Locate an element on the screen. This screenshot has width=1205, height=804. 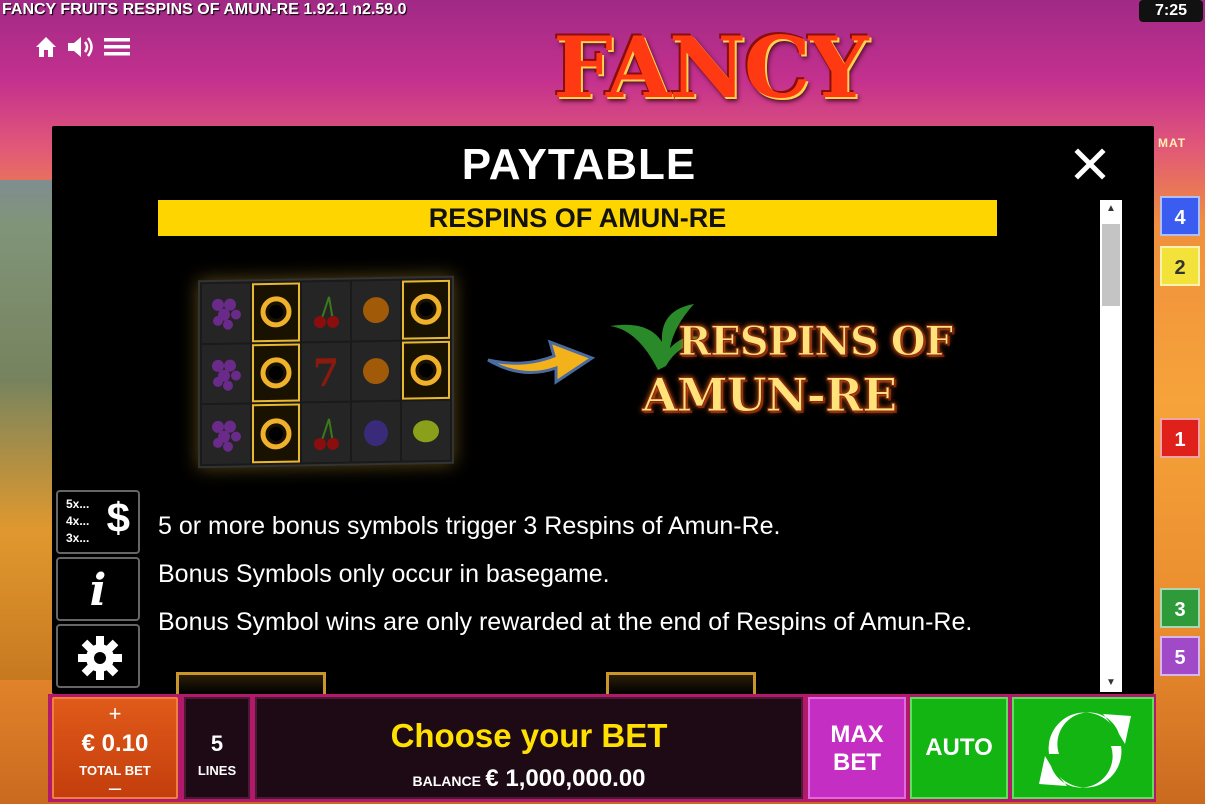
total-bet-control: + € 0.10 TOTAL BET – is located at coordinates (115, 748).